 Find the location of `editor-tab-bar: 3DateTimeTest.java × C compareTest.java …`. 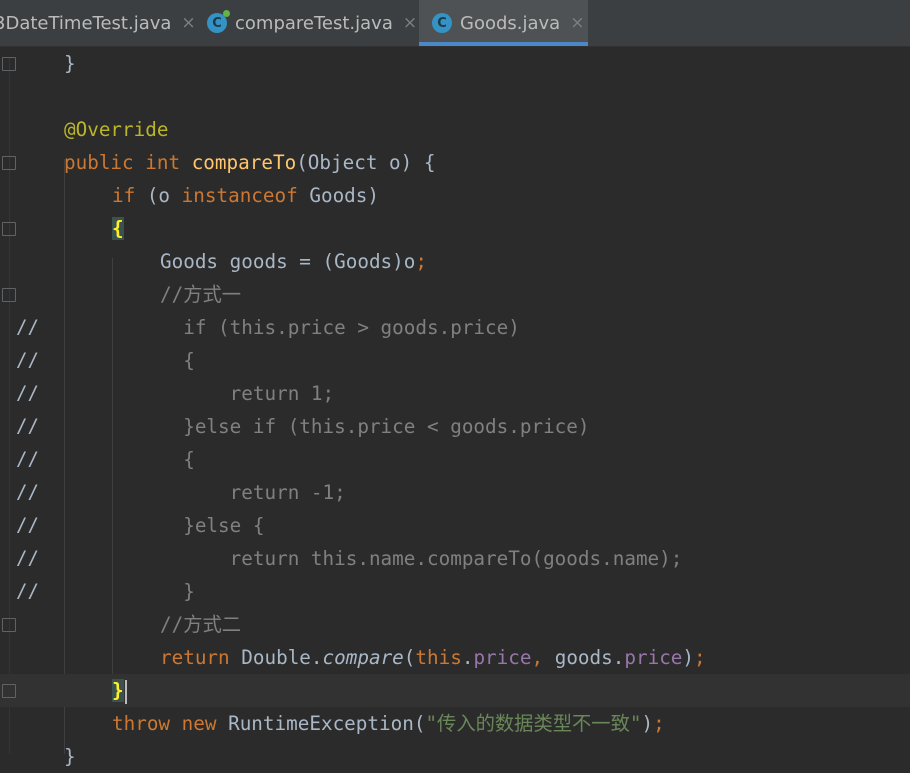

editor-tab-bar: 3DateTimeTest.java × C compareTest.java … is located at coordinates (455, 23).